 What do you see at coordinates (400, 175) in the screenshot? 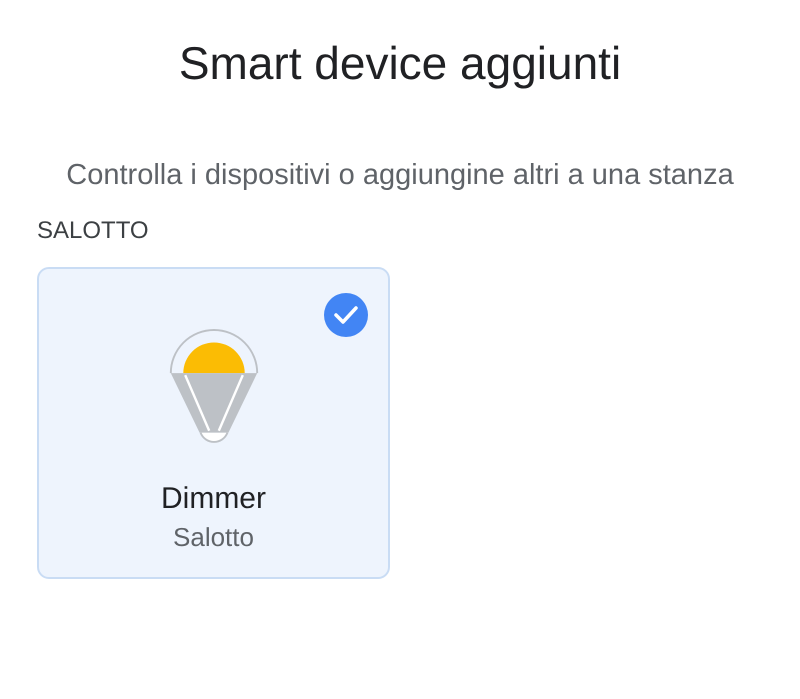
I see `subtitle: Controlla i dispositivi o aggiungine altri a una stanza` at bounding box center [400, 175].